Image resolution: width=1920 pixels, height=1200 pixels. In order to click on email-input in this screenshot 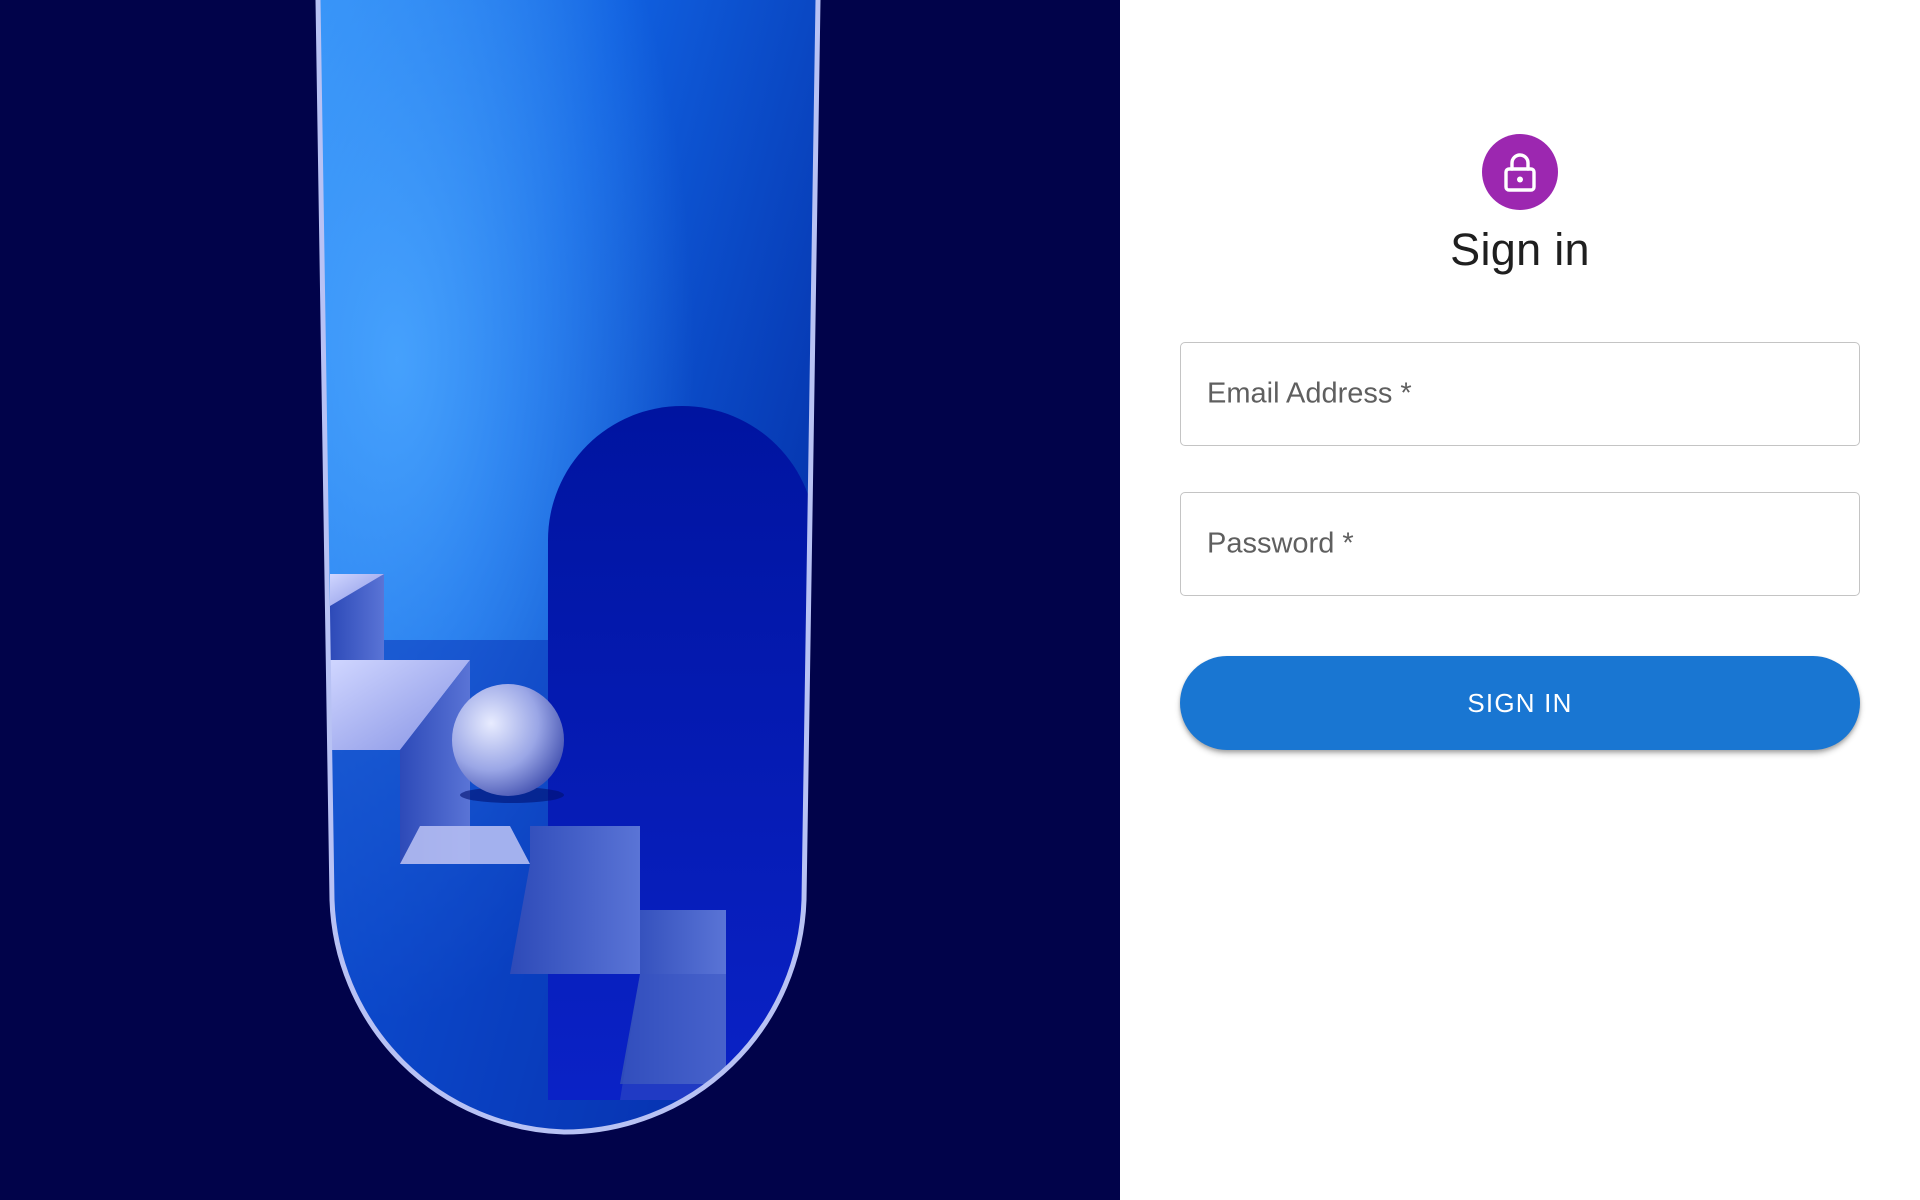, I will do `click(1520, 394)`.